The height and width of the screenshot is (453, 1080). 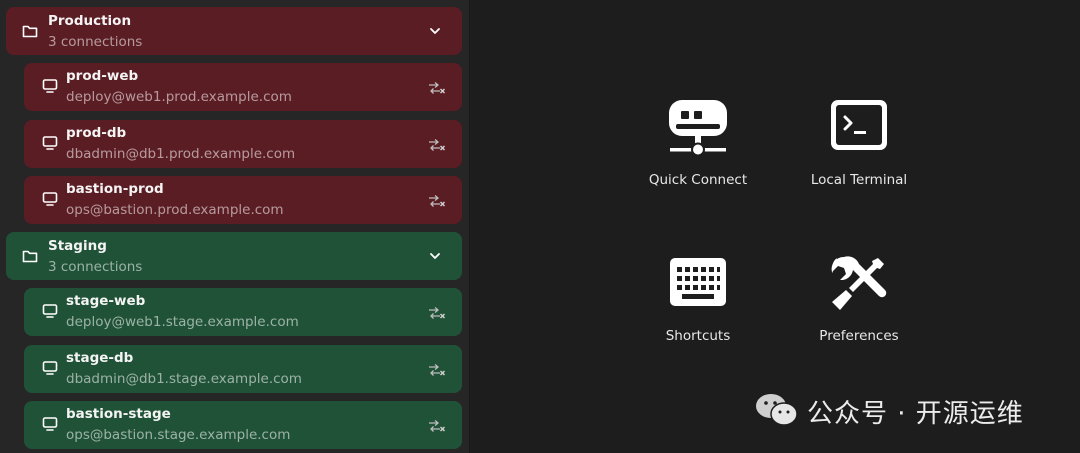 I want to click on host-address: dbadmin@db1.stage.example.com, so click(x=184, y=379).